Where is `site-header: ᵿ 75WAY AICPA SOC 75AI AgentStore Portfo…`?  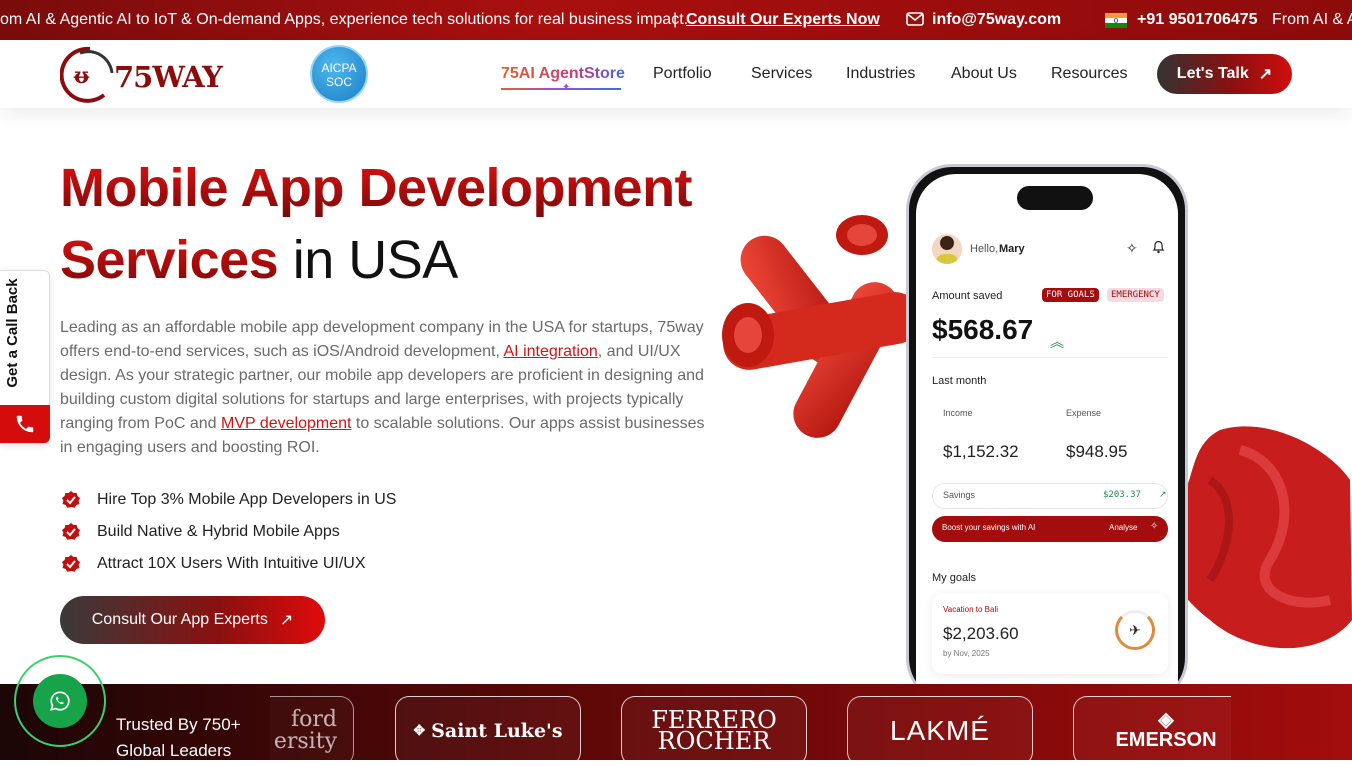 site-header: ᵿ 75WAY AICPA SOC 75AI AgentStore Portfo… is located at coordinates (676, 74).